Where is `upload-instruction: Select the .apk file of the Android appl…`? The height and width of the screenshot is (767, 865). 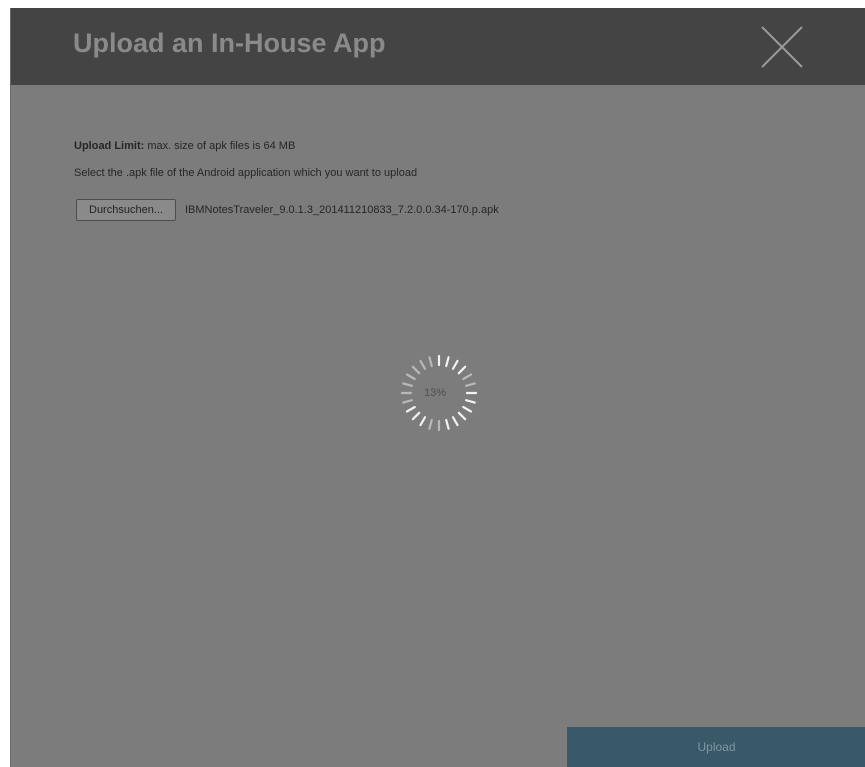 upload-instruction: Select the .apk file of the Android appl… is located at coordinates (246, 173).